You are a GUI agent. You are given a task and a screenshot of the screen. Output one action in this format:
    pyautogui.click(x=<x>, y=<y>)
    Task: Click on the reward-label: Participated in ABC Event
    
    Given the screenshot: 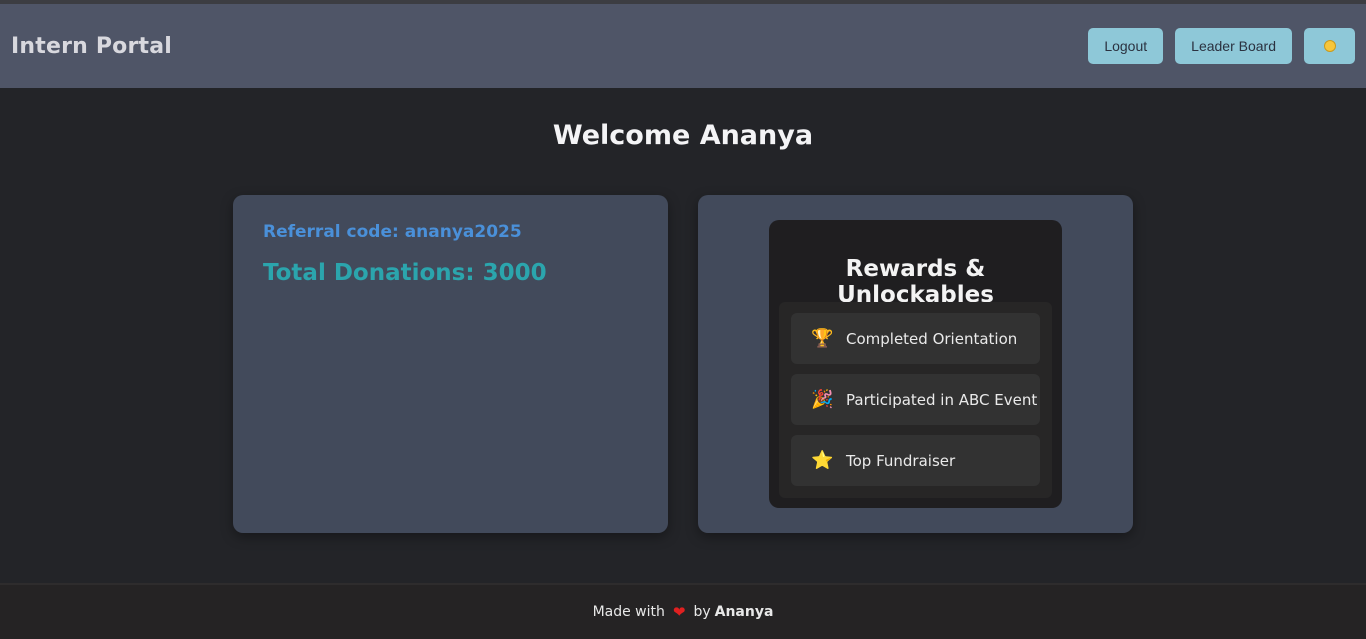 What is the action you would take?
    pyautogui.click(x=942, y=399)
    